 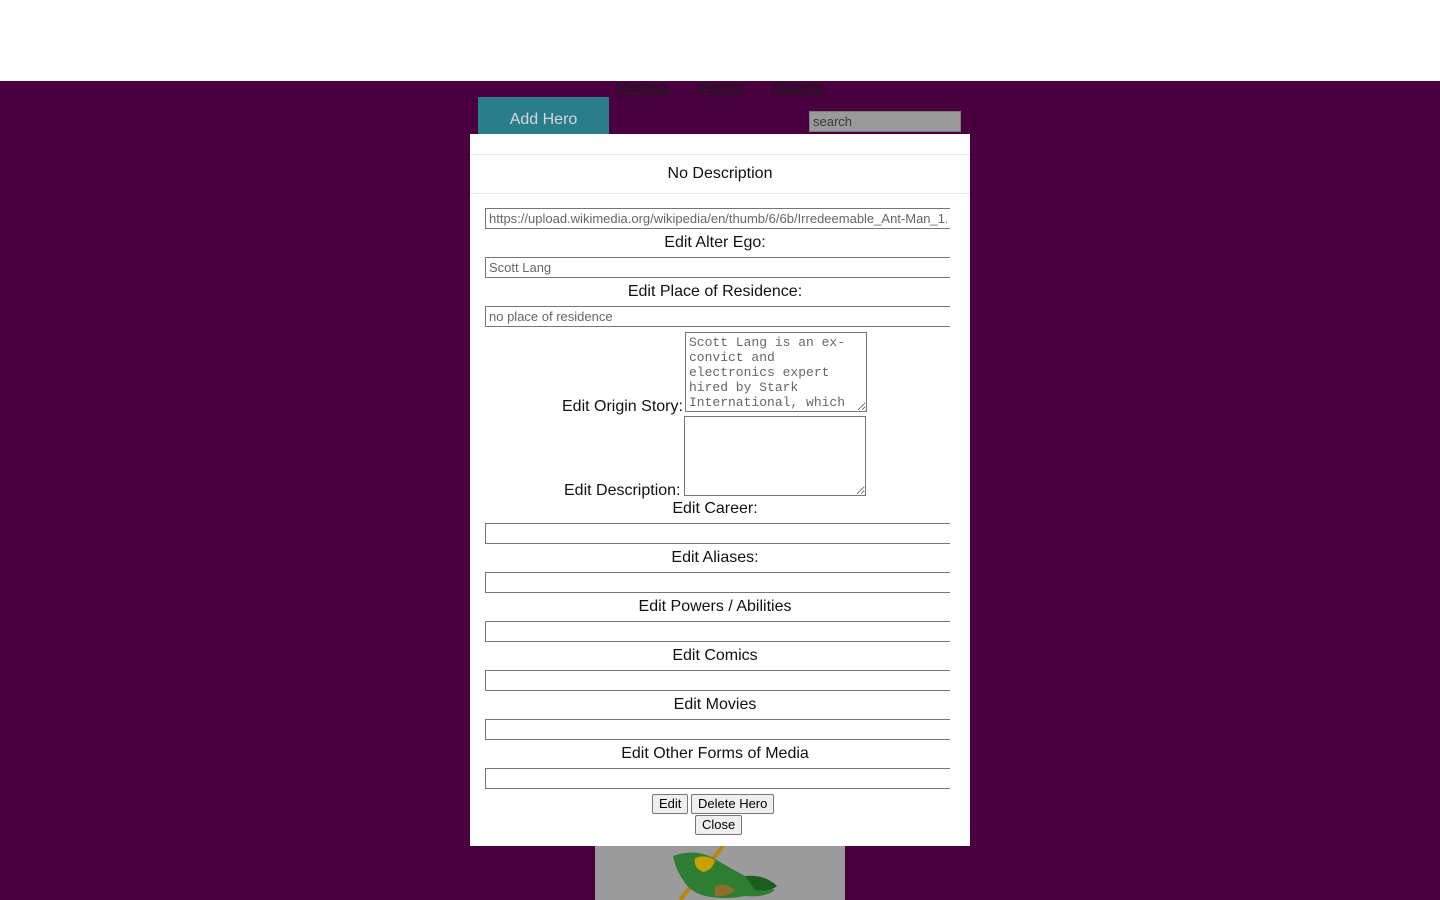 What do you see at coordinates (719, 825) in the screenshot?
I see `close-button: Close` at bounding box center [719, 825].